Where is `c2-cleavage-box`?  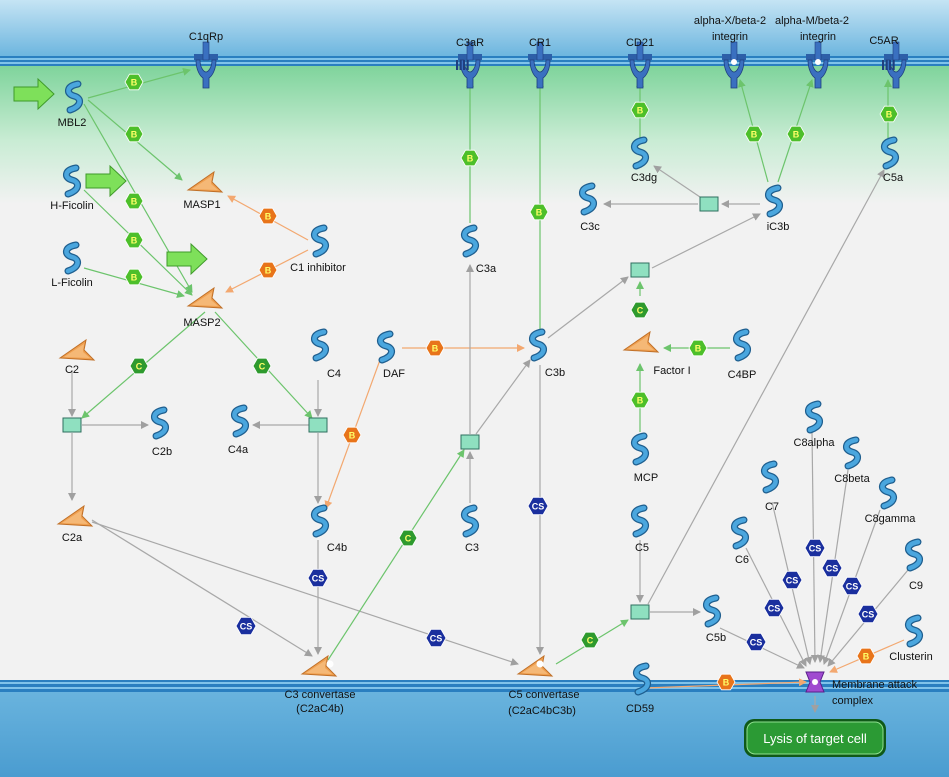
c2-cleavage-box is located at coordinates (72, 425).